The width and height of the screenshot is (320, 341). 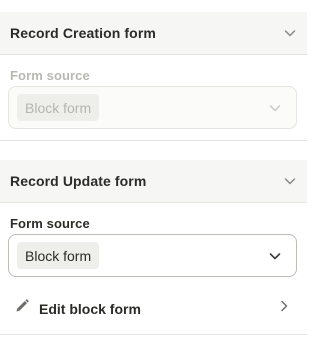 I want to click on creation-form-source-label: Form source, so click(x=50, y=75).